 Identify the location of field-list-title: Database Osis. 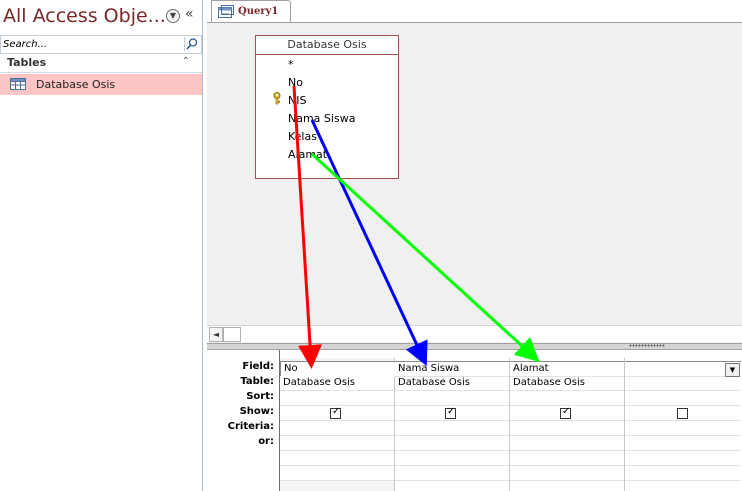
(327, 45).